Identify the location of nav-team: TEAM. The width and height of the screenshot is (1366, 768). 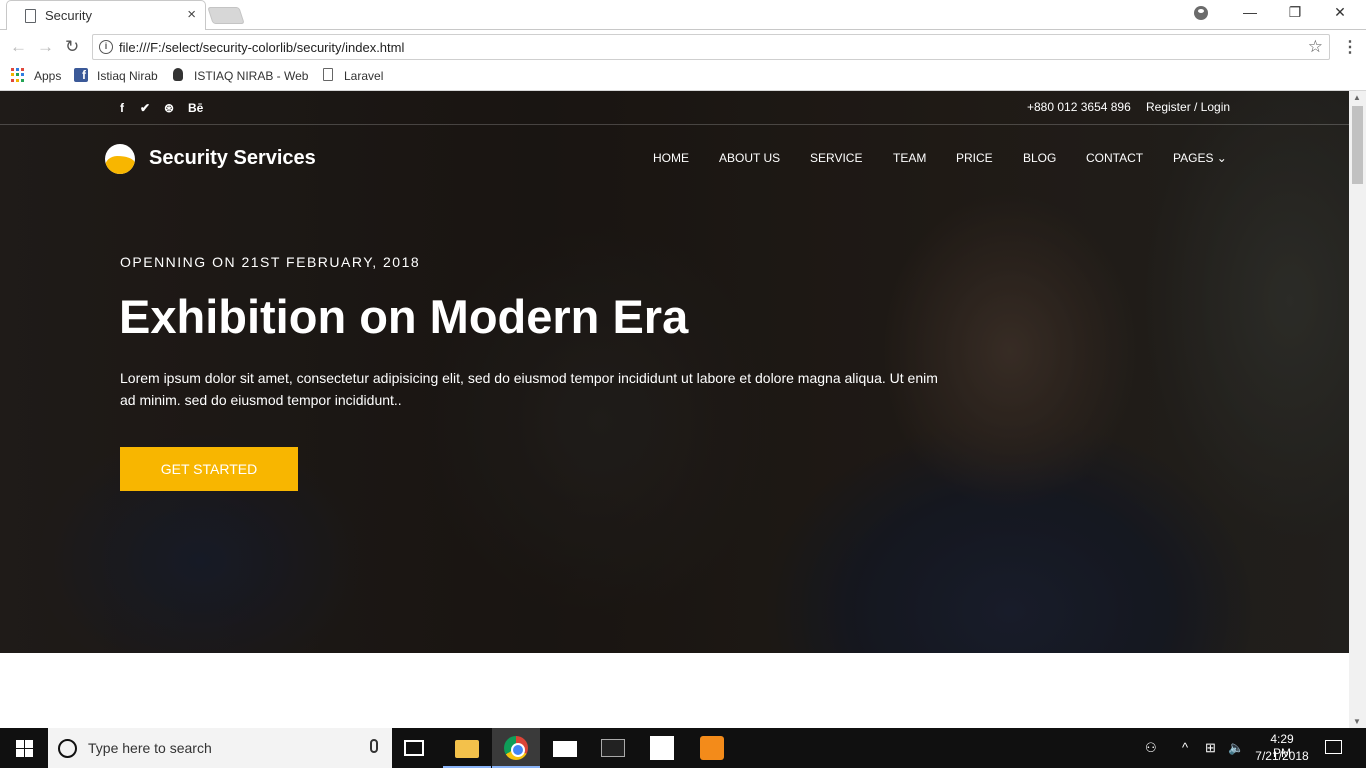
(909, 158).